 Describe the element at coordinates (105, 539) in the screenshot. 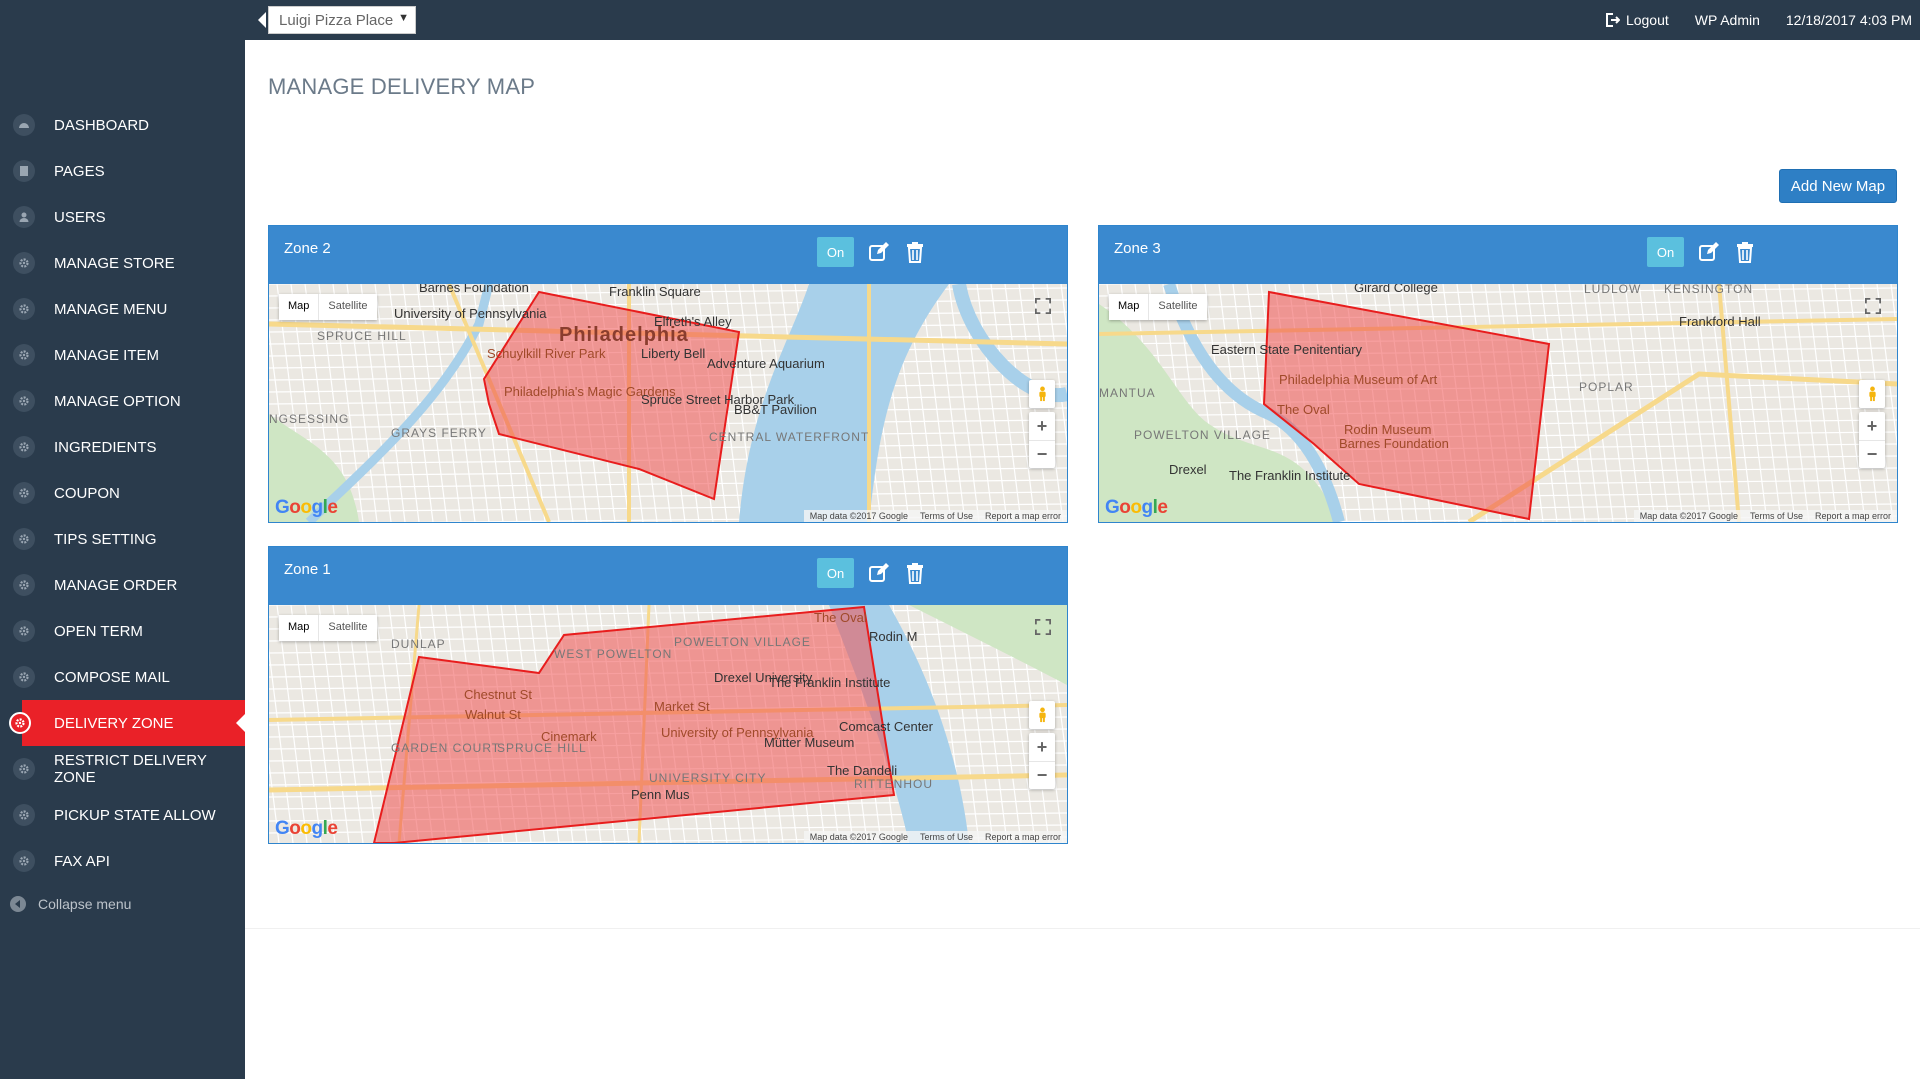

I see `sidebar-item-label: TIPS SETTING` at that location.